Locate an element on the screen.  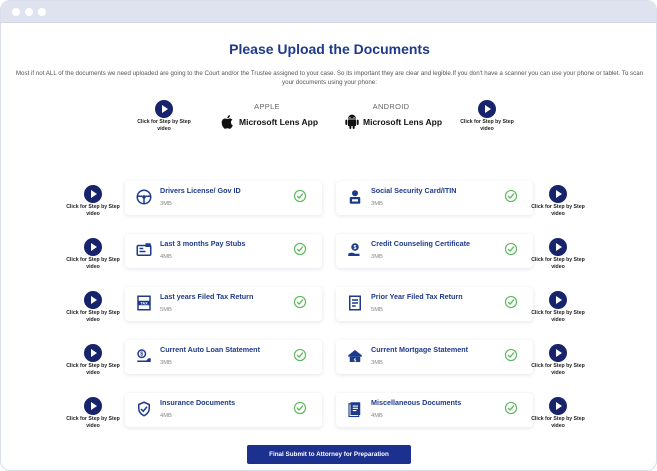
document-name: Prior Year Filed Tax Return is located at coordinates (417, 296).